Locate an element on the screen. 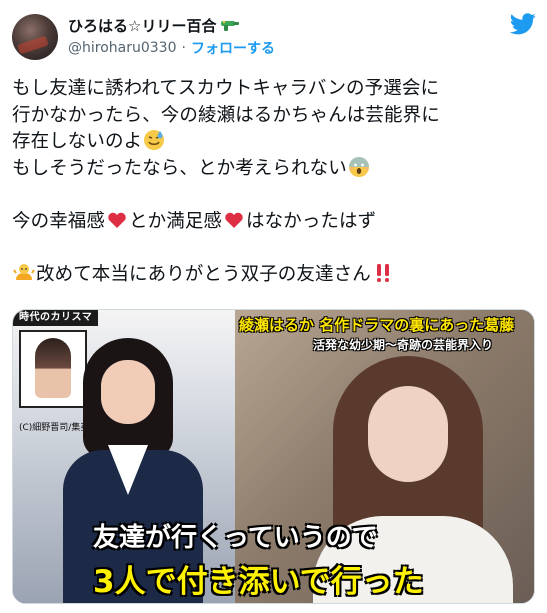  water-gun-icon is located at coordinates (230, 25).